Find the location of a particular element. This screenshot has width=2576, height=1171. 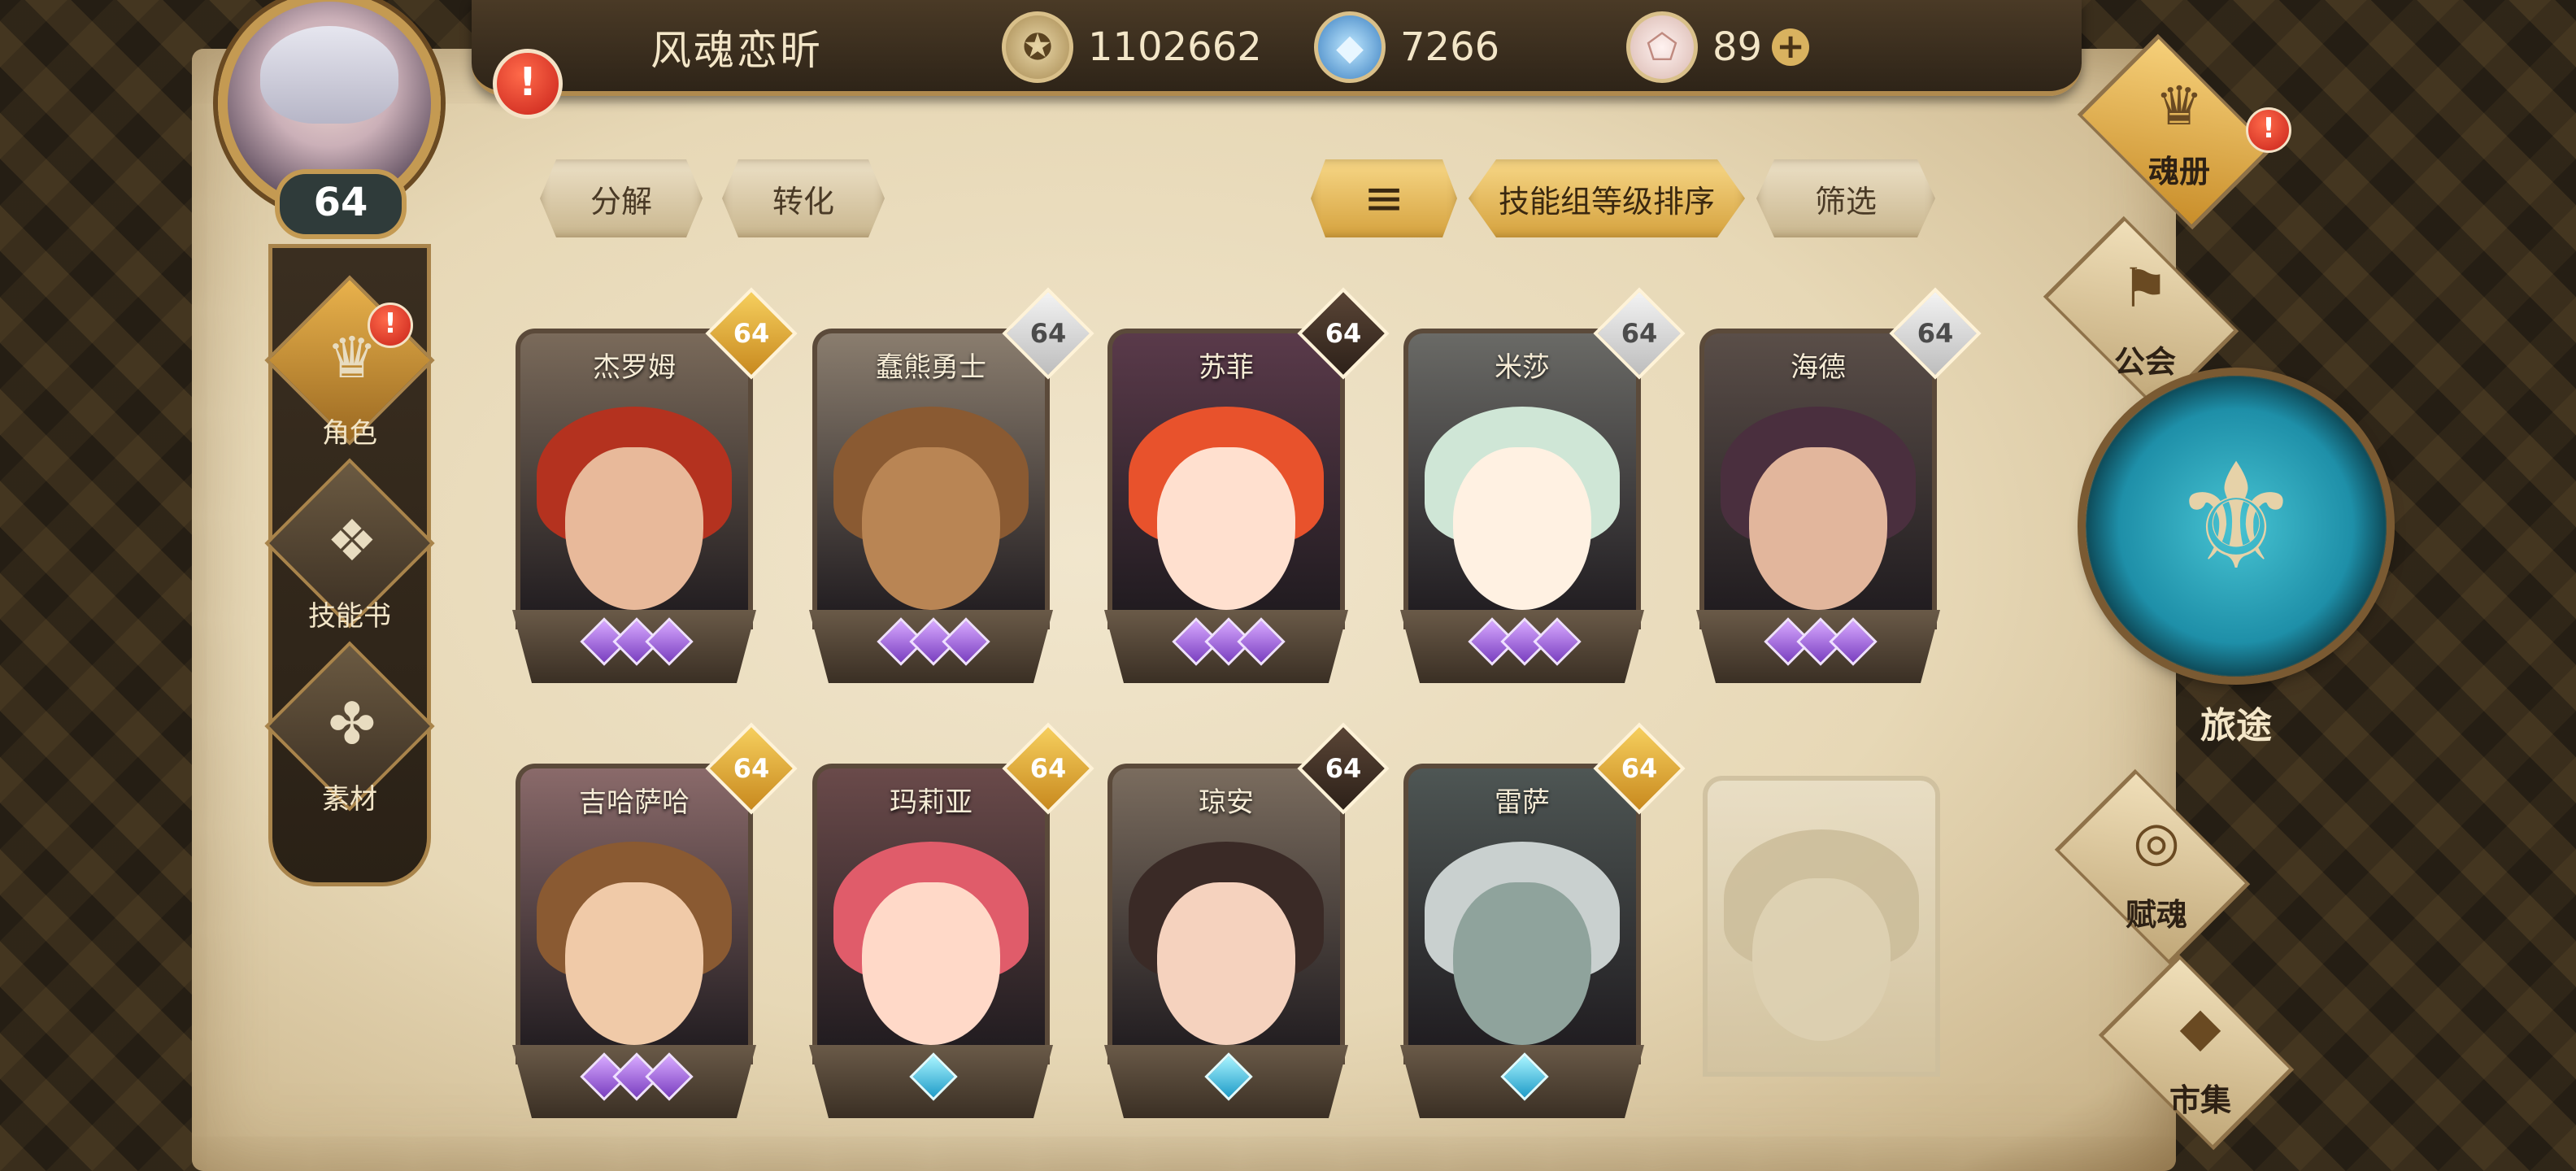

character-card: 杰罗姆 64 is located at coordinates (655, 489).